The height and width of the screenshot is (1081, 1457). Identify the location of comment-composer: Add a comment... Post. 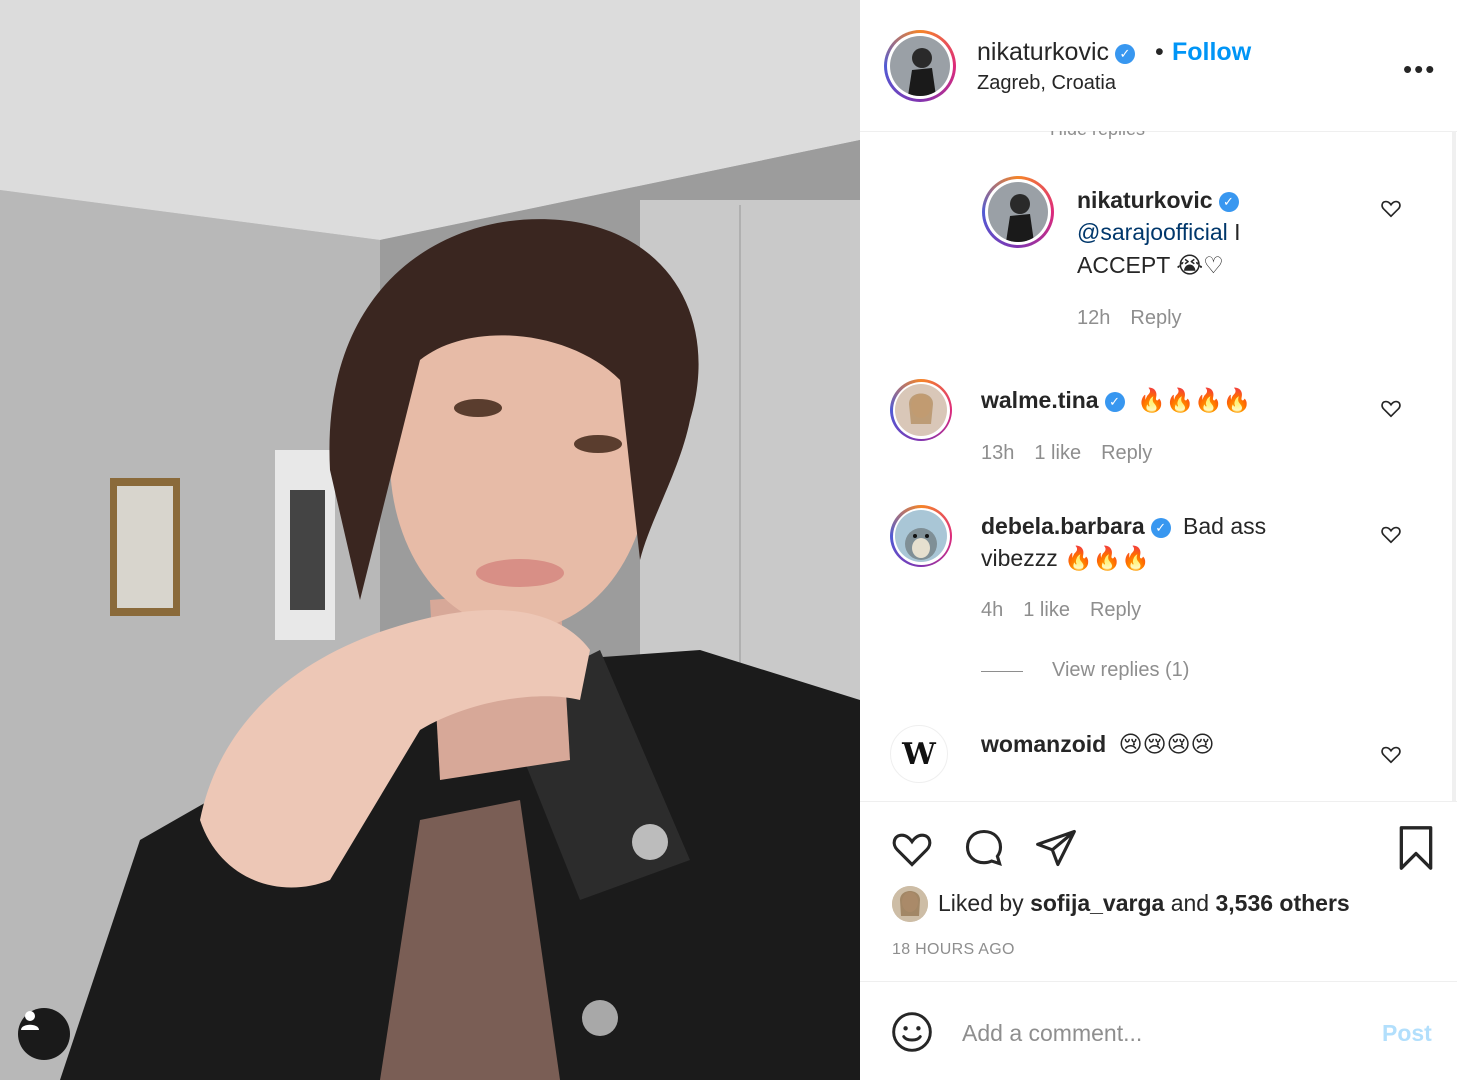
(1158, 1031).